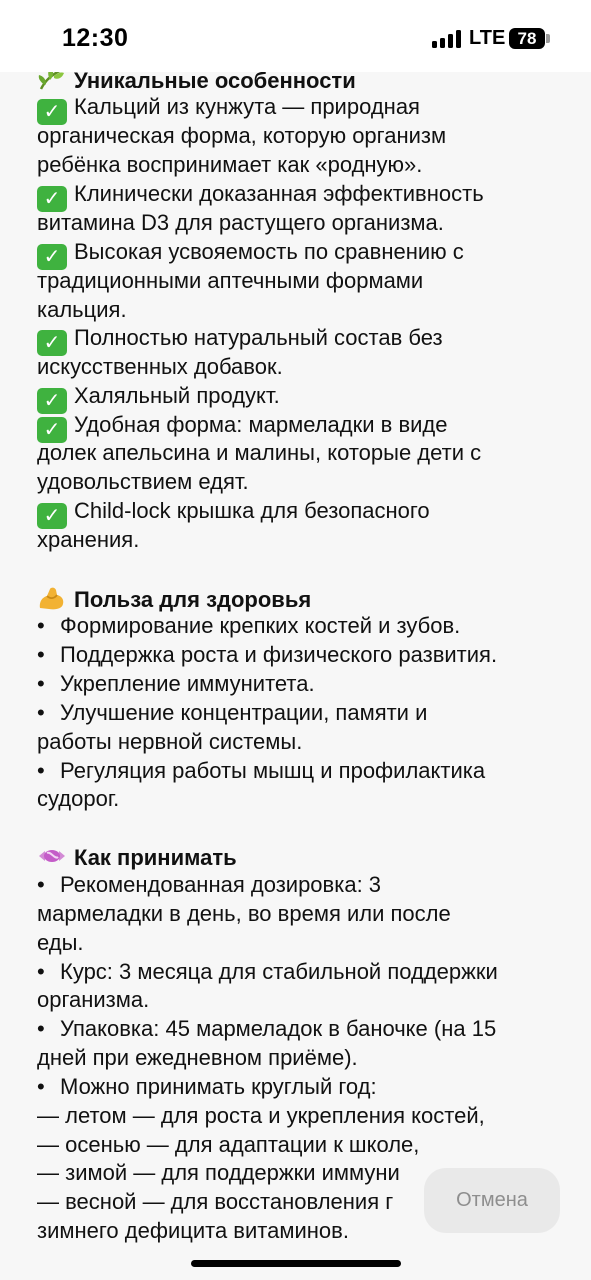 The image size is (591, 1280). What do you see at coordinates (487, 38) in the screenshot?
I see `network-type: LTE` at bounding box center [487, 38].